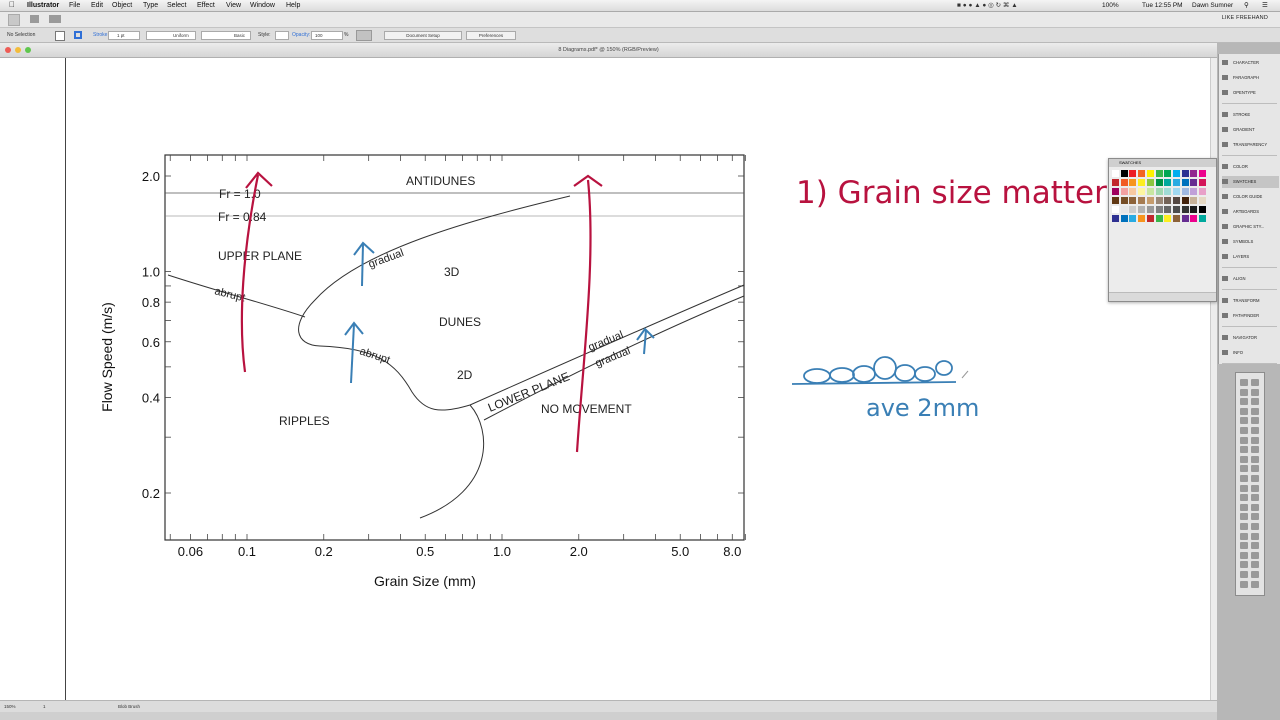 The width and height of the screenshot is (1280, 720). What do you see at coordinates (874, 370) in the screenshot?
I see `grain-sketch` at bounding box center [874, 370].